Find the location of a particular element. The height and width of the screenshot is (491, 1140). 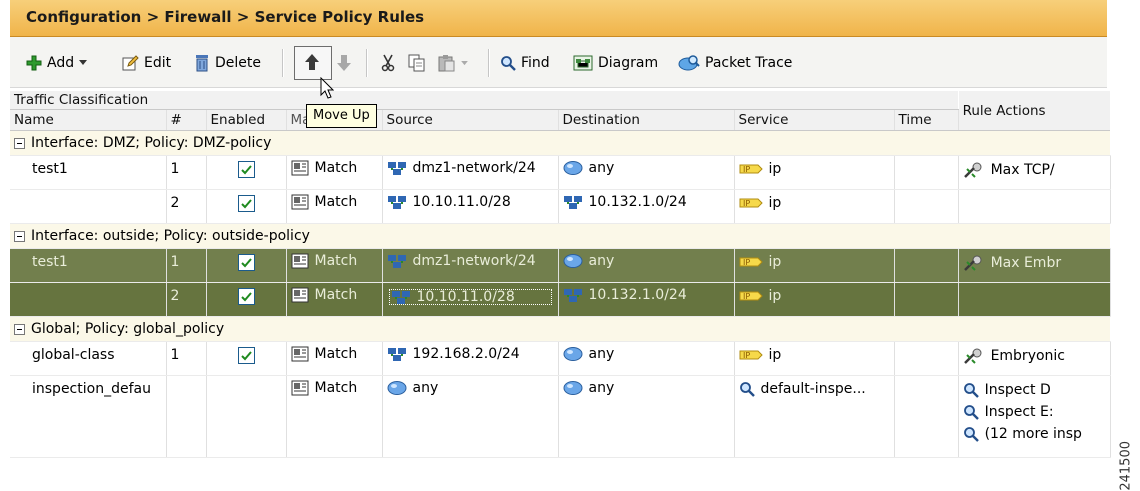

rule-name-cell is located at coordinates (88, 206).